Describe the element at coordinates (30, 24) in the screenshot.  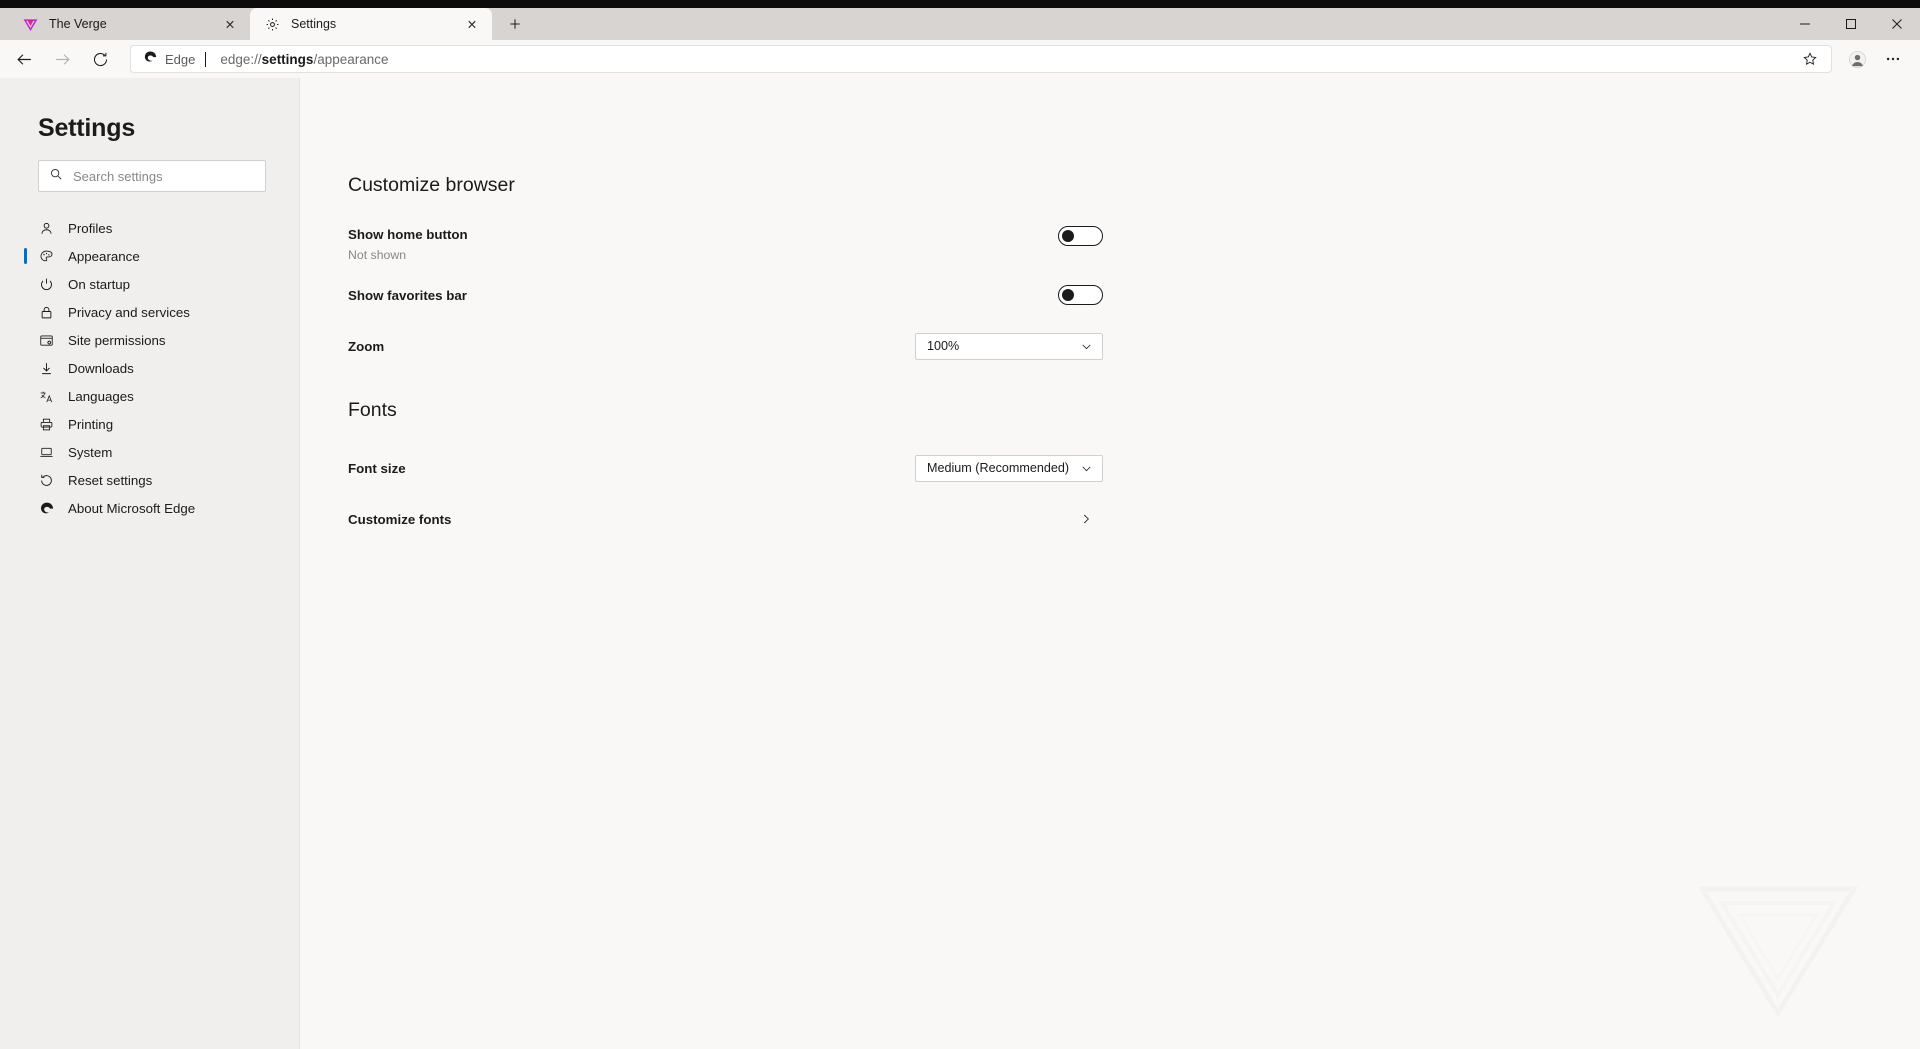
I see `verge-logo-icon` at that location.